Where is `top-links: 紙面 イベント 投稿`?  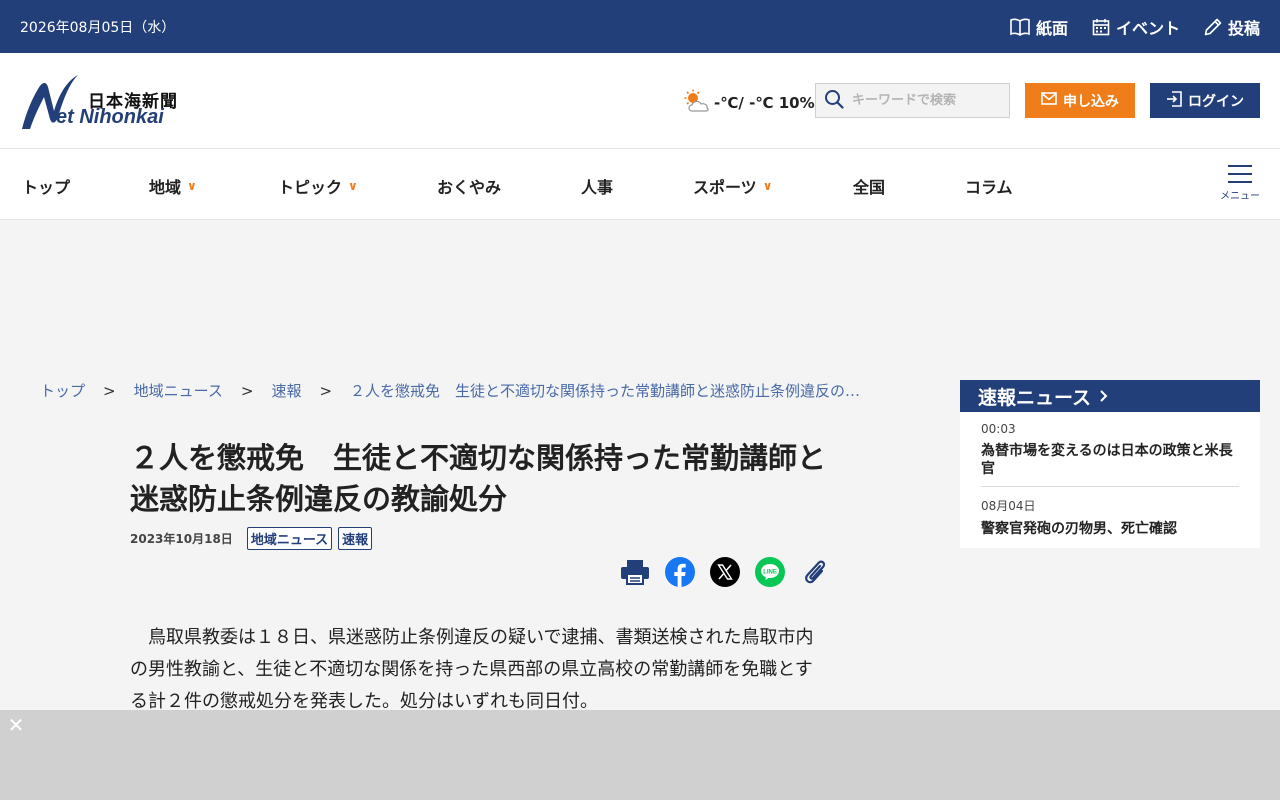
top-links: 紙面 イベント 投稿 is located at coordinates (1135, 27).